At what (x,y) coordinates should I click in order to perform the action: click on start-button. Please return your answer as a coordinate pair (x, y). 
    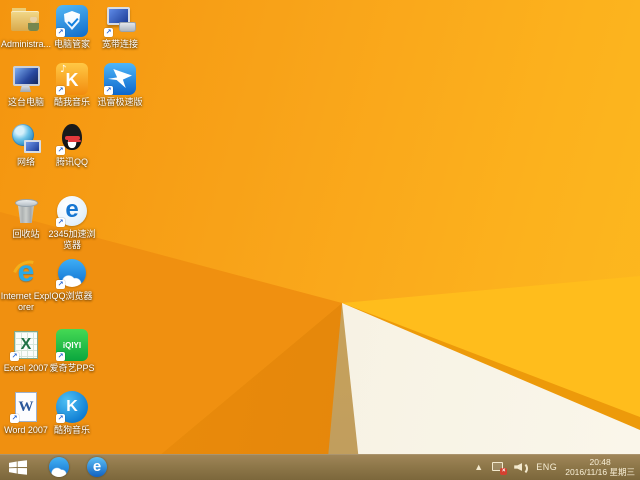
    Looking at the image, I should click on (18, 467).